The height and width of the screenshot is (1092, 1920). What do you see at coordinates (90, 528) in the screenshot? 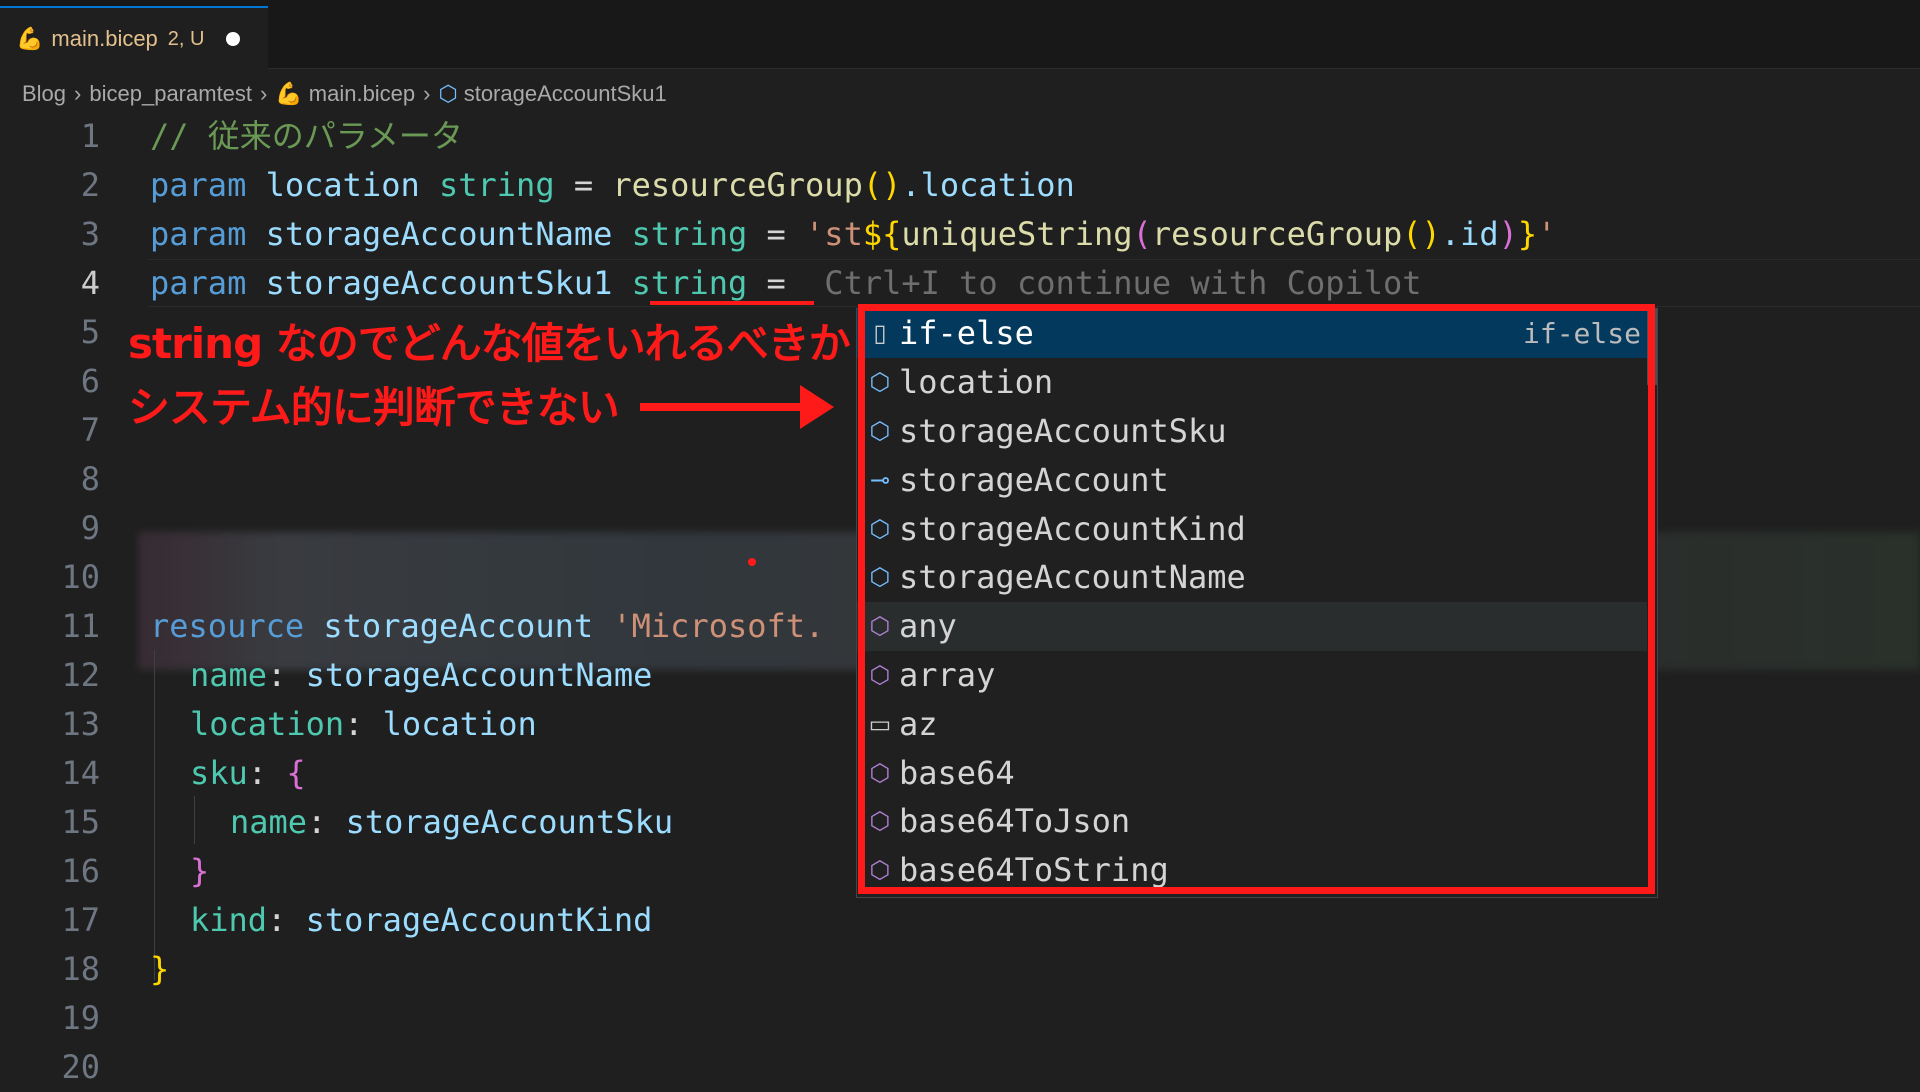
I see `line-number: 9` at bounding box center [90, 528].